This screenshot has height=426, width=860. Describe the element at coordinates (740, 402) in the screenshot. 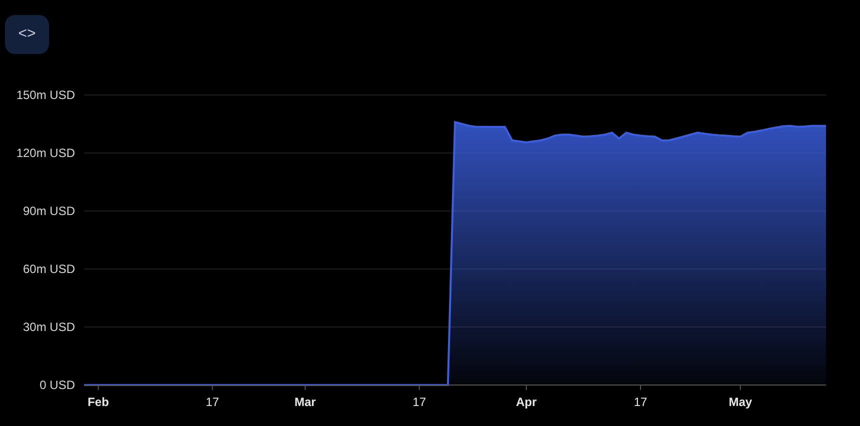

I see `x-tick-label: May` at that location.